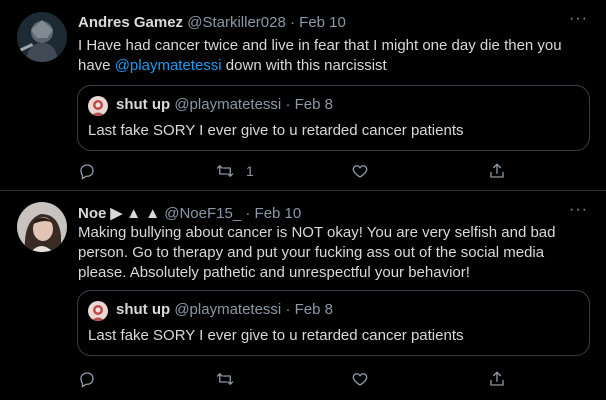  Describe the element at coordinates (130, 22) in the screenshot. I see `author-name: Andres Gamez` at that location.